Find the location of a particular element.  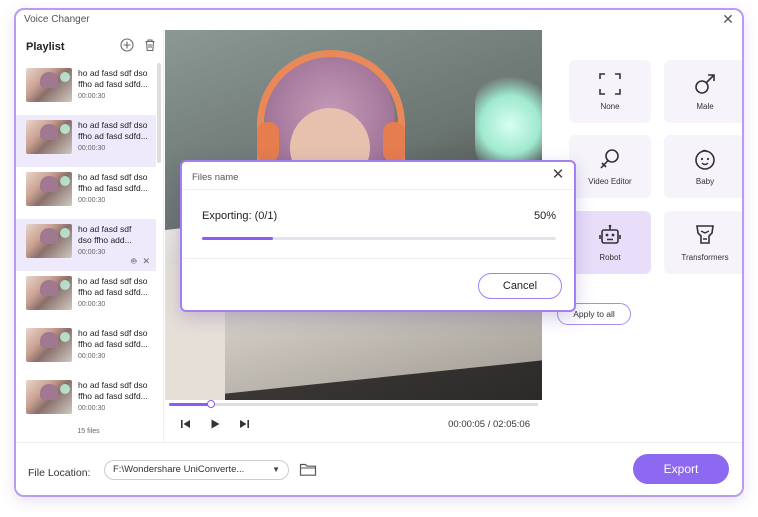

chevron-down-icon: ▼ is located at coordinates (276, 469).